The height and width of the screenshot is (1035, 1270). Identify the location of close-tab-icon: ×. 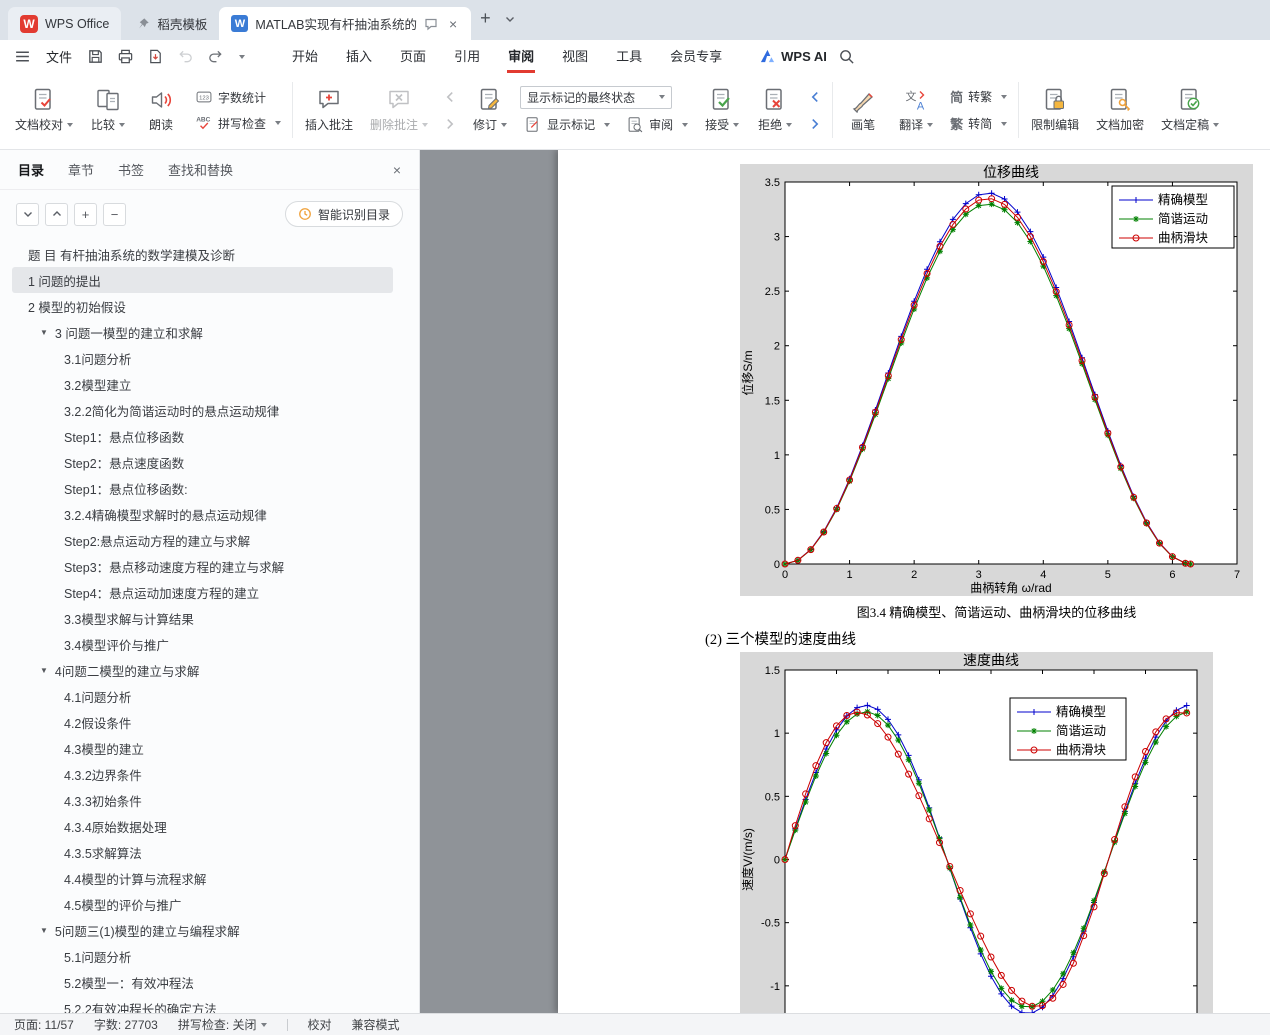
(453, 24).